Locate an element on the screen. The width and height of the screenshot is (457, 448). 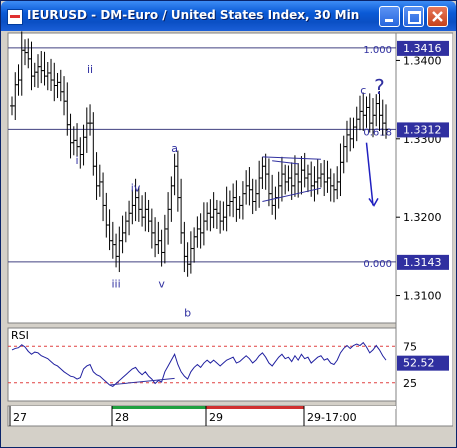
rsi-panel is located at coordinates (202, 364).